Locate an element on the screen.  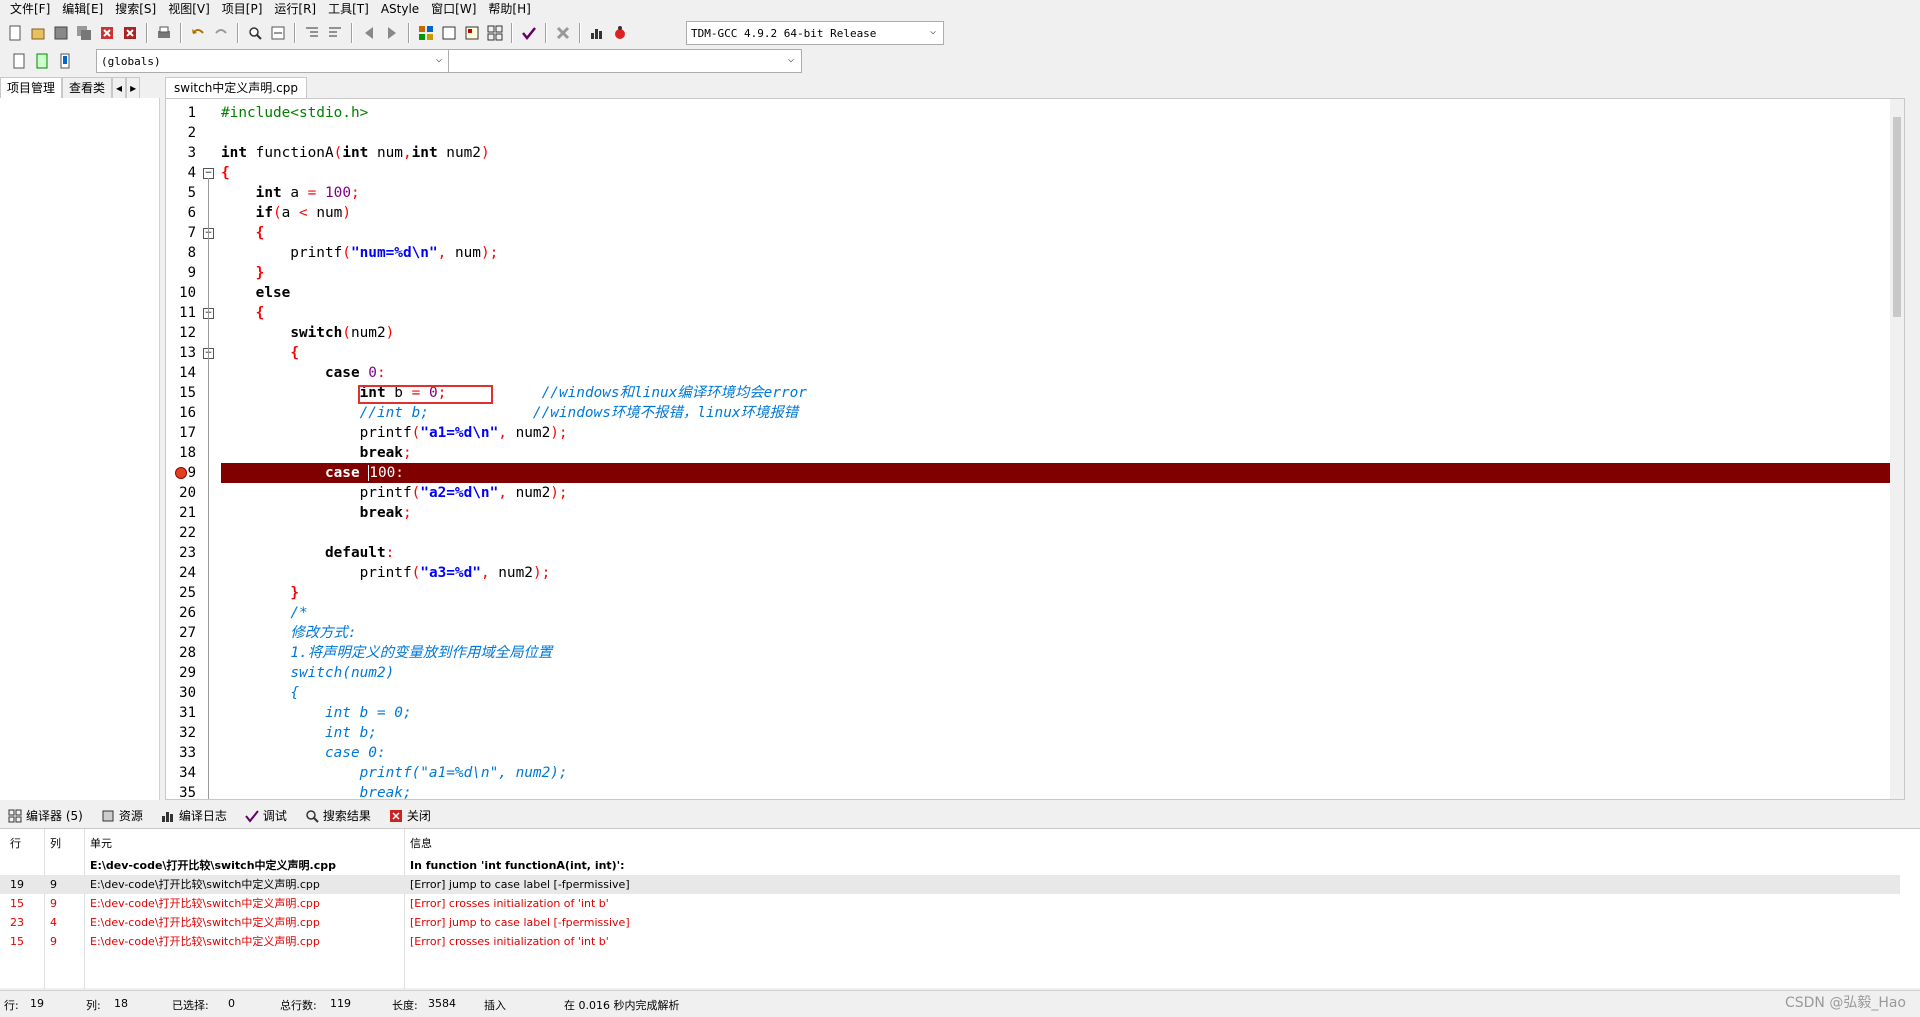
line-number: 22 is located at coordinates (187, 533).